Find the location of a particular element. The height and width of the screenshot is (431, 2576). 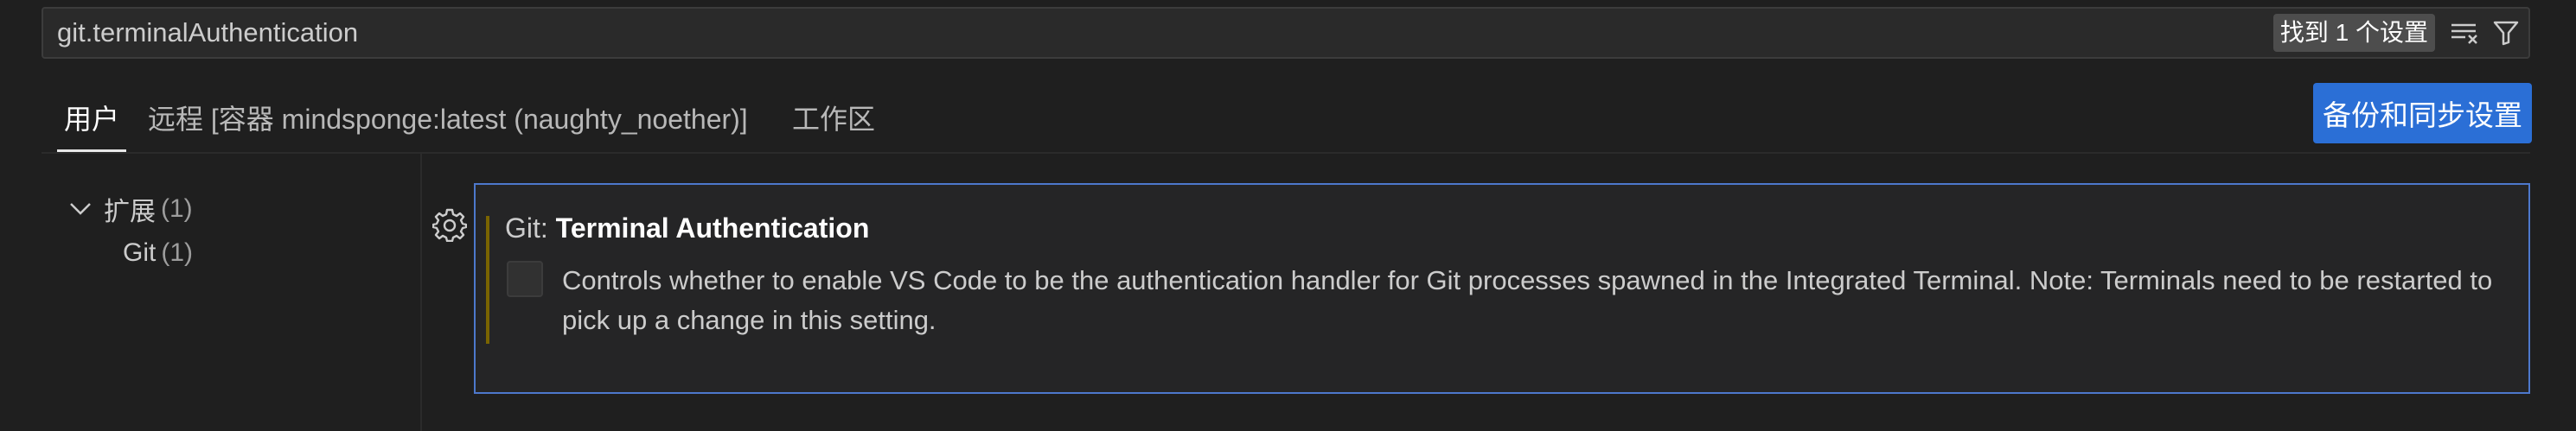

settings-search-input is located at coordinates (1158, 33).